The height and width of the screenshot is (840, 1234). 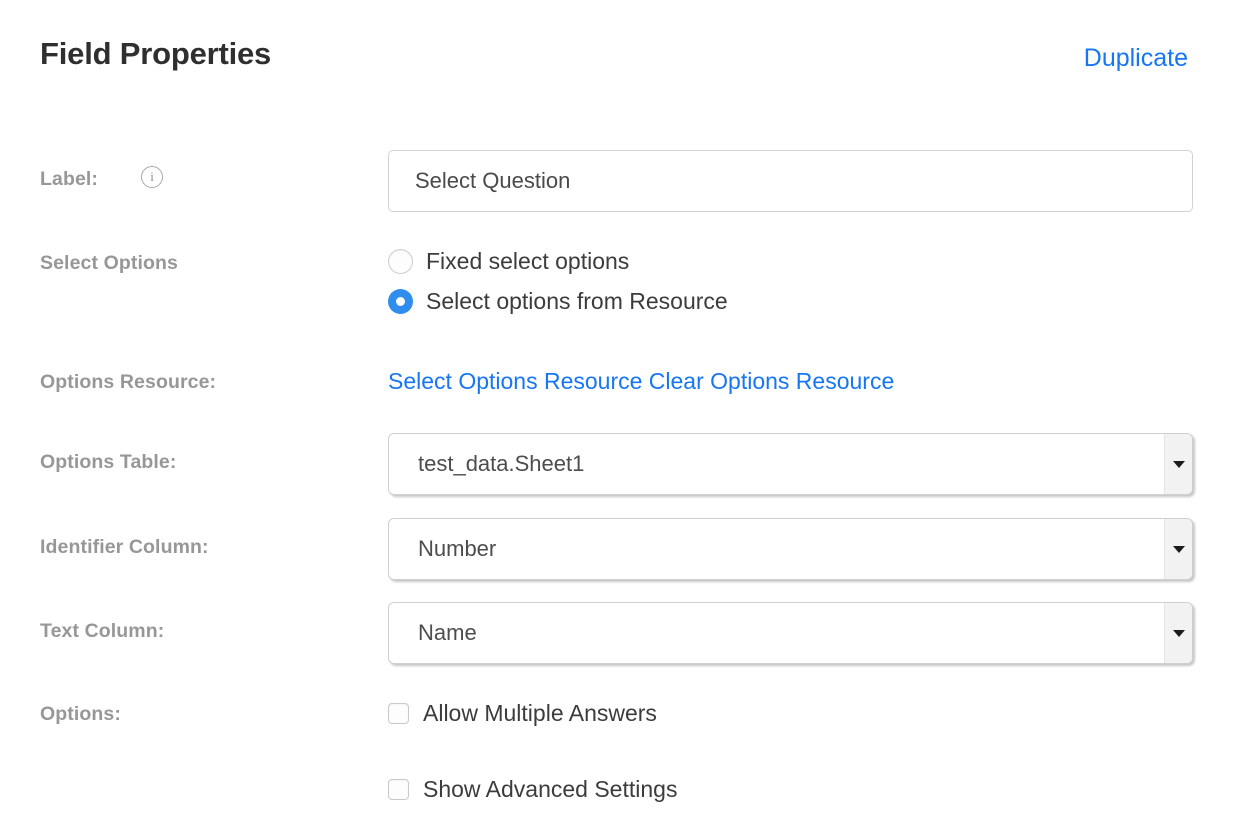 What do you see at coordinates (124, 547) in the screenshot?
I see `identifier-column-label: Identifier Column:` at bounding box center [124, 547].